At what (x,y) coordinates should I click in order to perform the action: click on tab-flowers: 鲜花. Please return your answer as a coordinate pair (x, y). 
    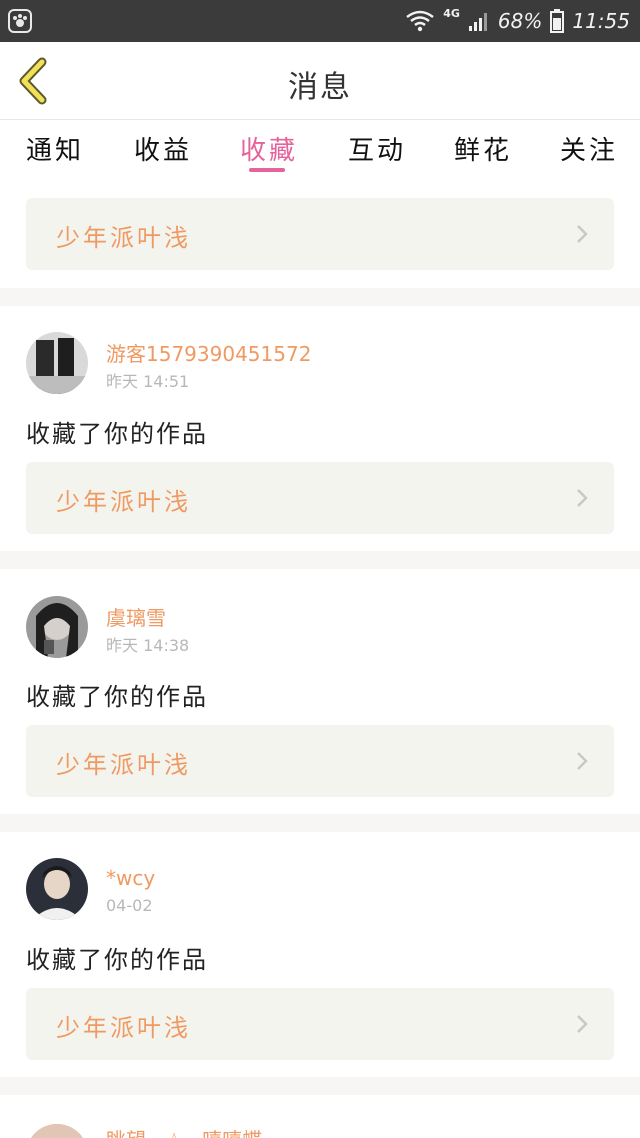
    Looking at the image, I should click on (483, 148).